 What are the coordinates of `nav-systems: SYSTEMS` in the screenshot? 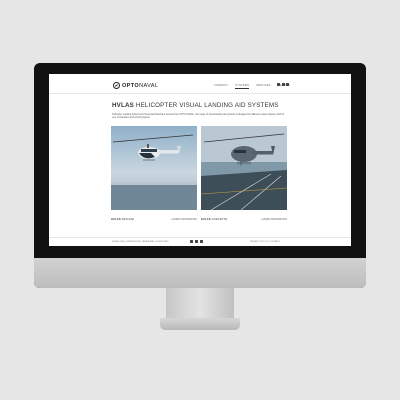 It's located at (242, 86).